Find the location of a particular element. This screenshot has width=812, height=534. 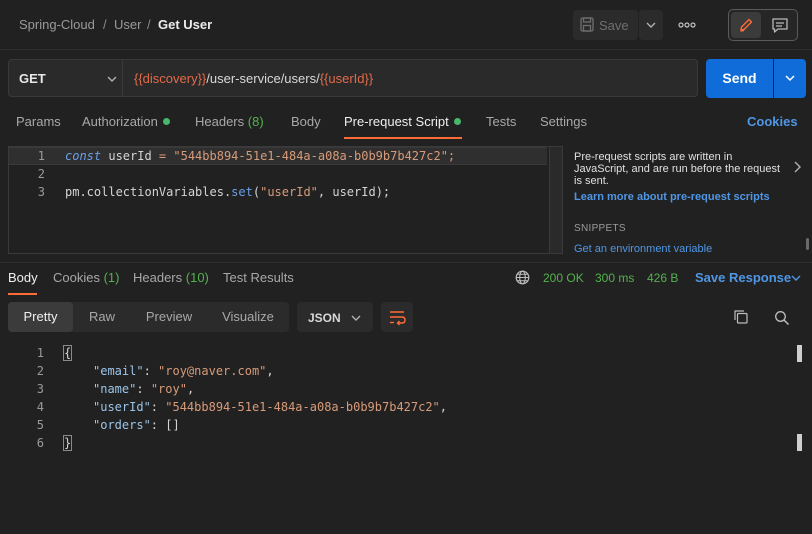

code-string: "544bb894-51e1-484a-a08a-b0b9b7b427c2"; is located at coordinates (311, 156).